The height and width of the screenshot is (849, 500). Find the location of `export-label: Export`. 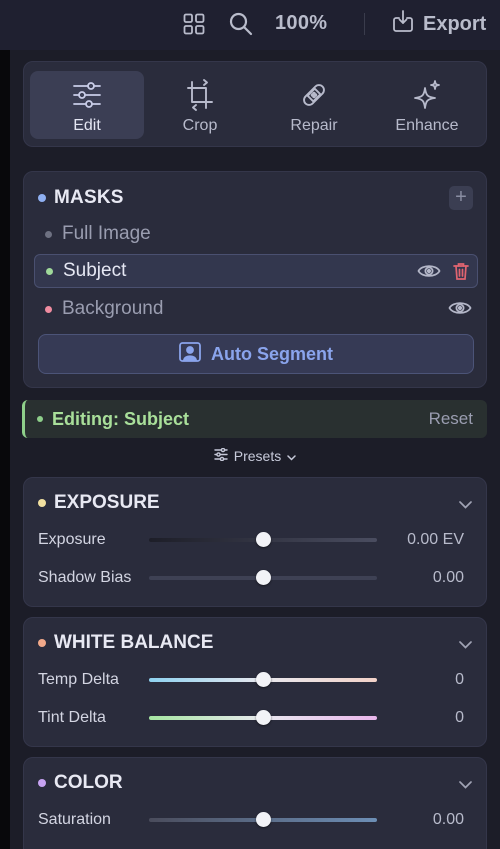

export-label: Export is located at coordinates (455, 23).